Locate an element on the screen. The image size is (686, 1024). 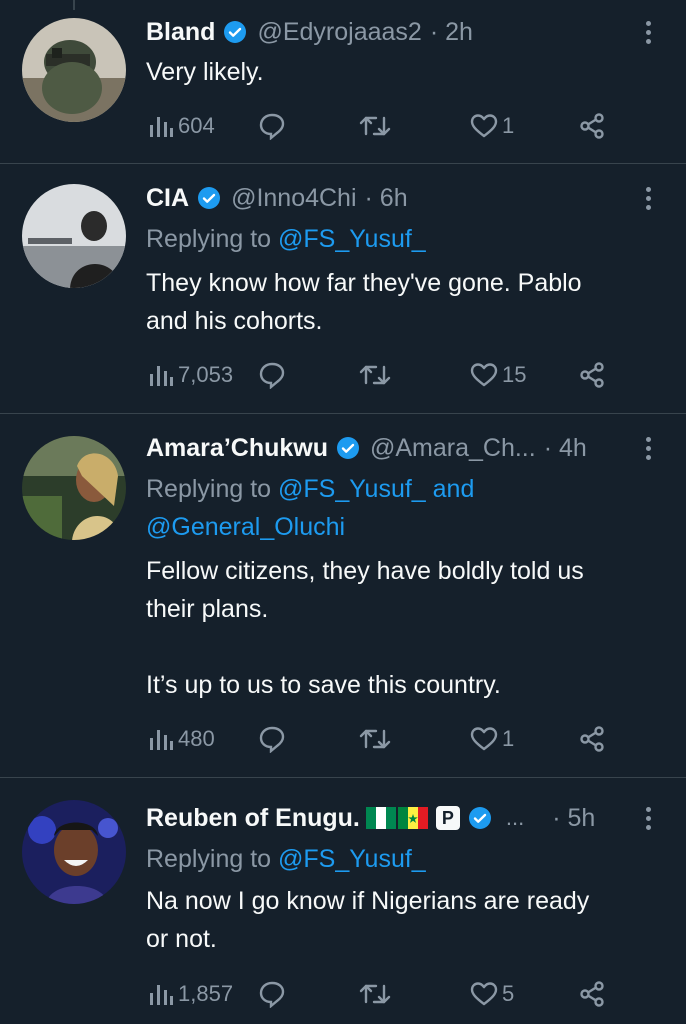
p-badge-icon: P is located at coordinates (447, 818).